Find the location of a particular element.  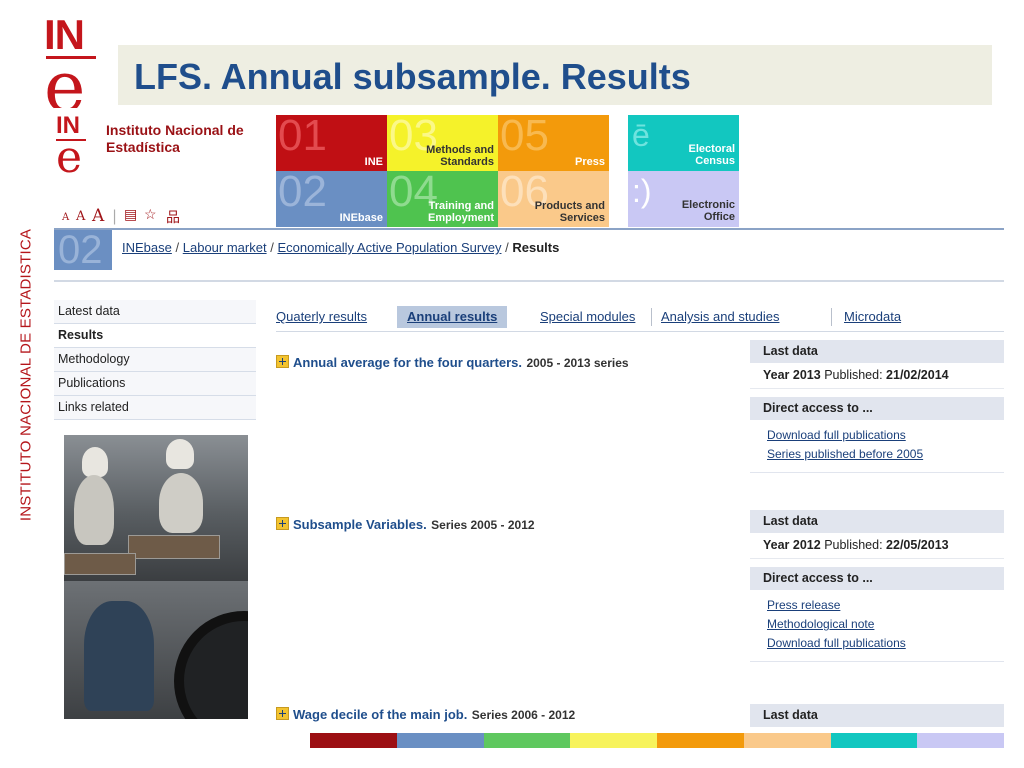

tile-label: INEbase is located at coordinates (361, 218).